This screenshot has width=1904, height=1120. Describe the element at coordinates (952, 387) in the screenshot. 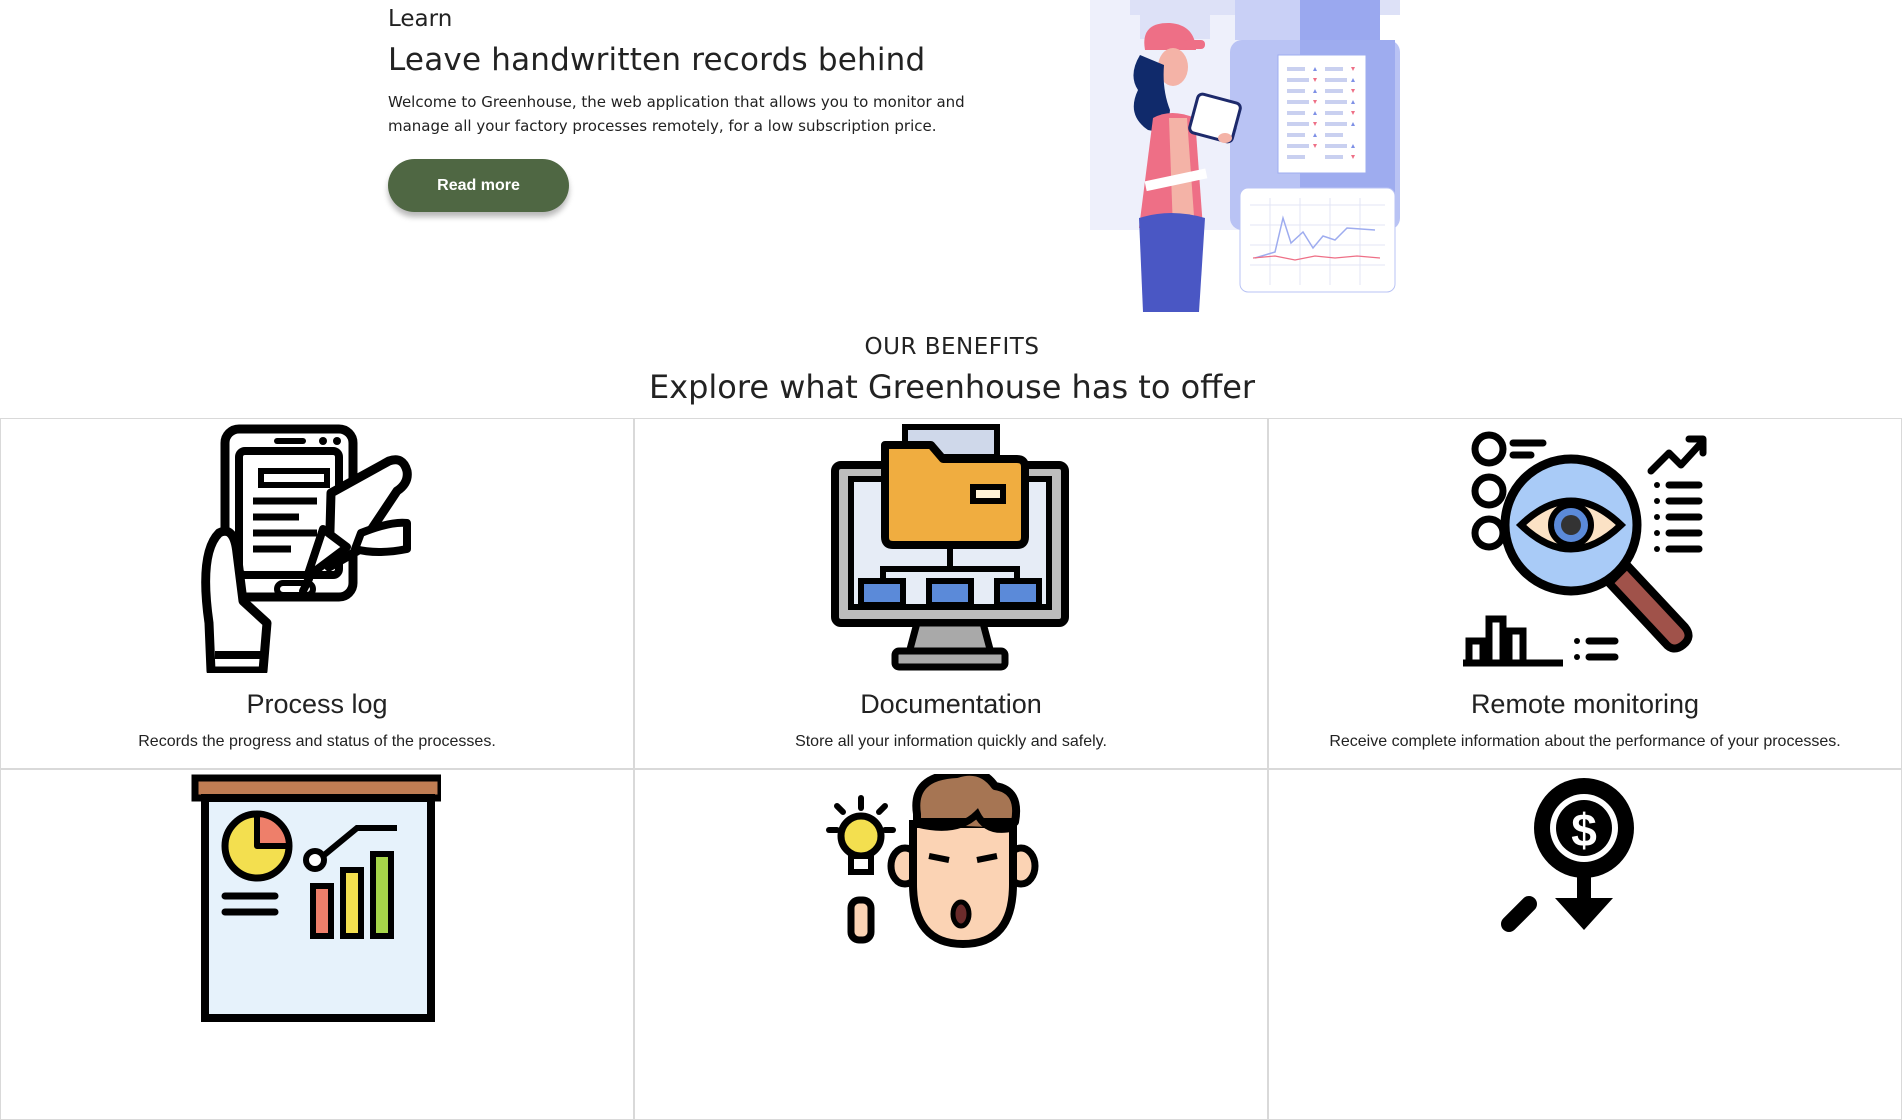

I see `benefits-title: Explore what Greenhouse has to offer` at that location.